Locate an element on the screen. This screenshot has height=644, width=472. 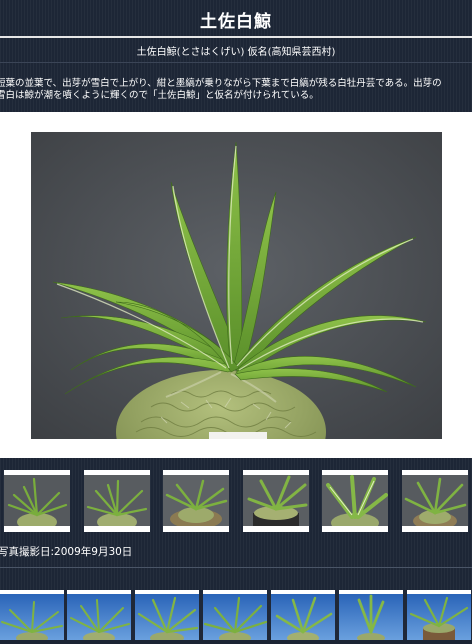
description-line-2: 雪白は鯨が潮を噴くように輝くので「土佐白鯨」と仮名が付けられている。 is located at coordinates (159, 95).